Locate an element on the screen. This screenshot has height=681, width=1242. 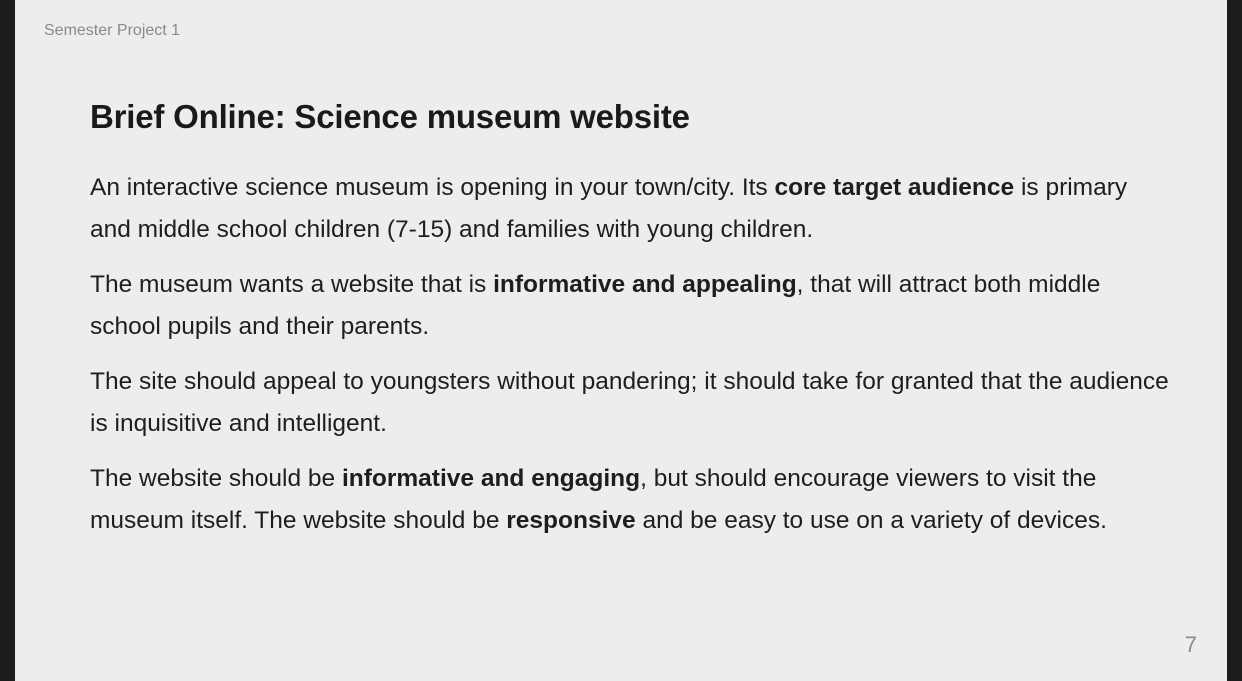
paragraph-emphasis: informative and appealing is located at coordinates (645, 284).